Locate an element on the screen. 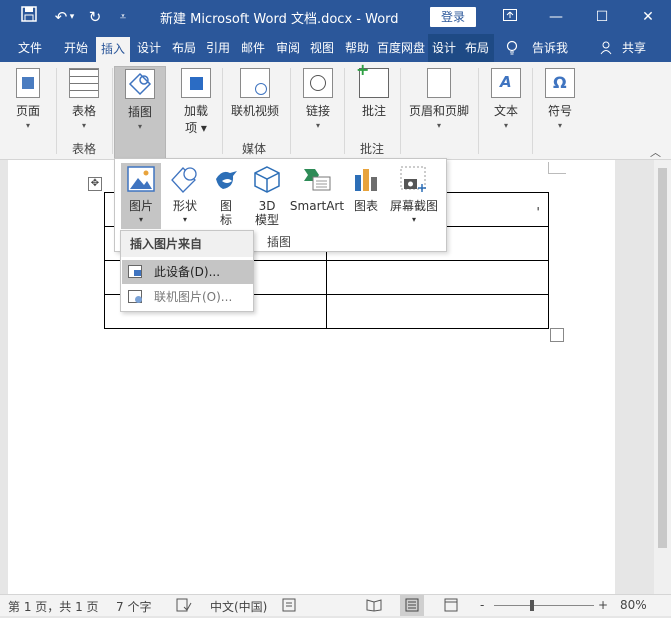 This screenshot has width=671, height=618. illustrations-label: 插图 is located at coordinates (139, 112).